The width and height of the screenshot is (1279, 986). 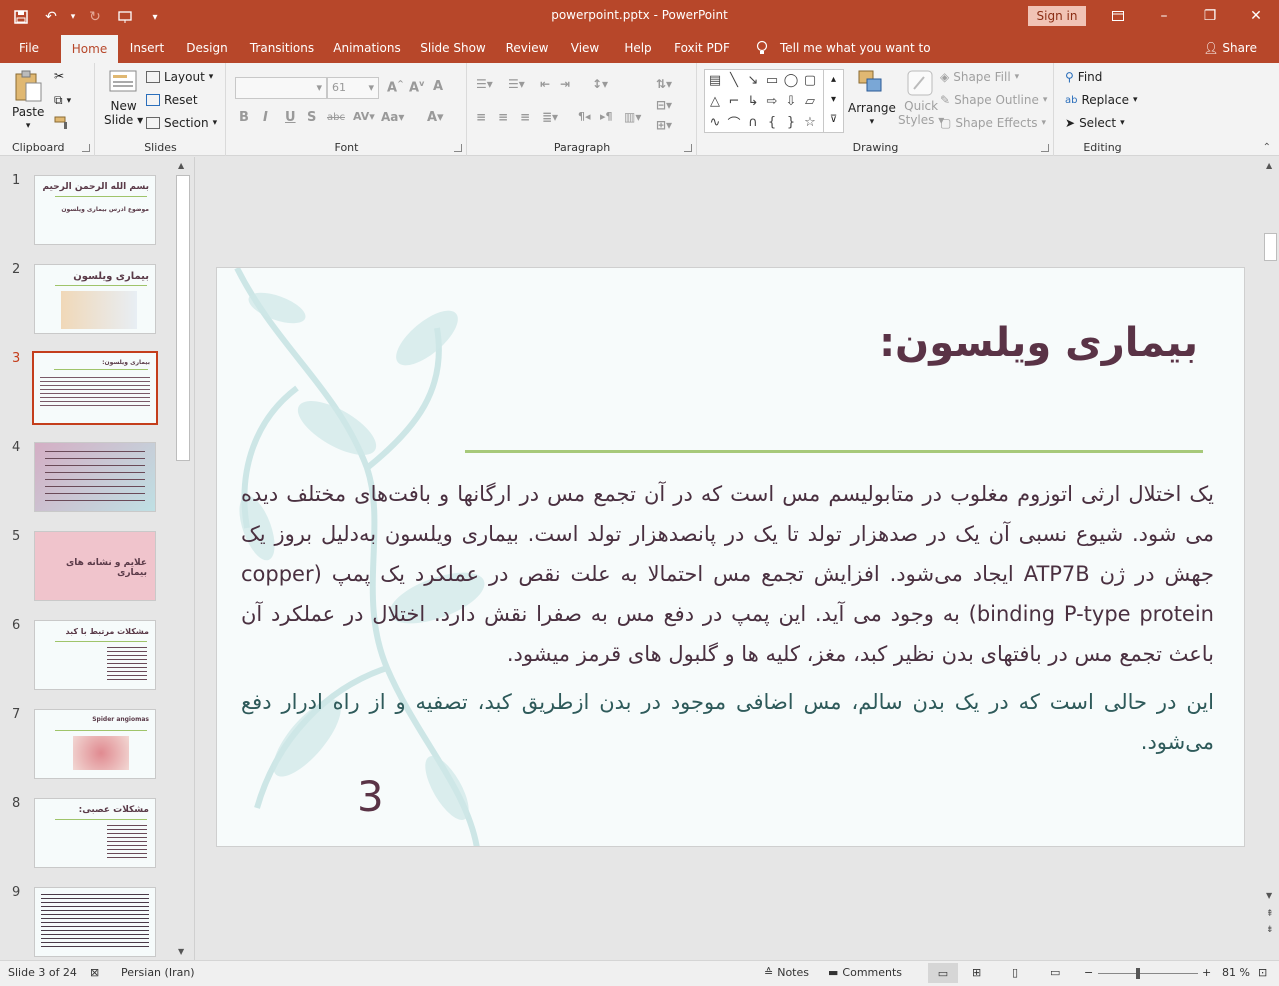 What do you see at coordinates (516, 84) in the screenshot?
I see `numbering-icon: ☰▾` at bounding box center [516, 84].